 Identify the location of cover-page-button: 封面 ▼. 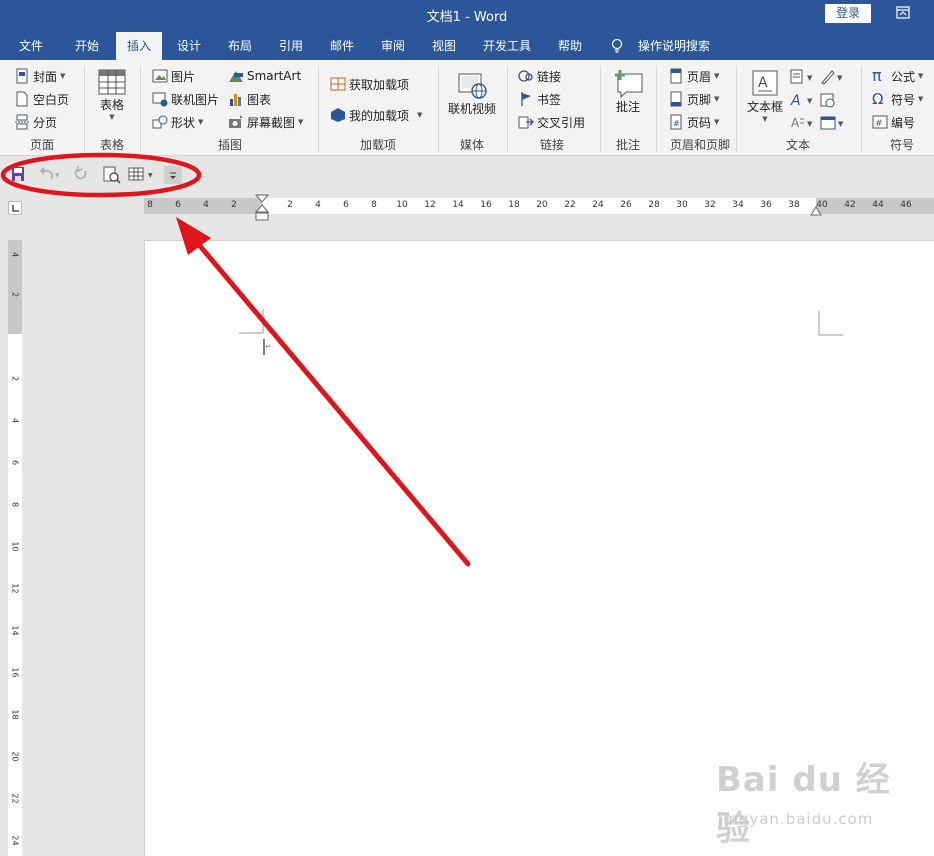
(39, 76).